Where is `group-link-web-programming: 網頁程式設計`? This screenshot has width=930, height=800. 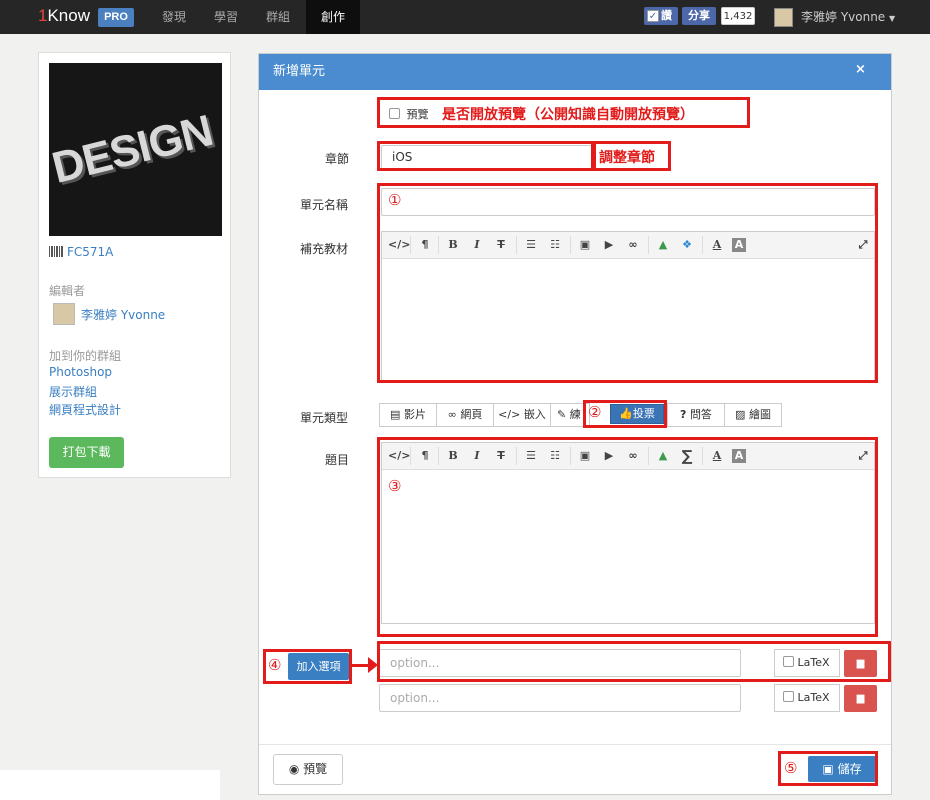
group-link-web-programming: 網頁程式設計 is located at coordinates (85, 409).